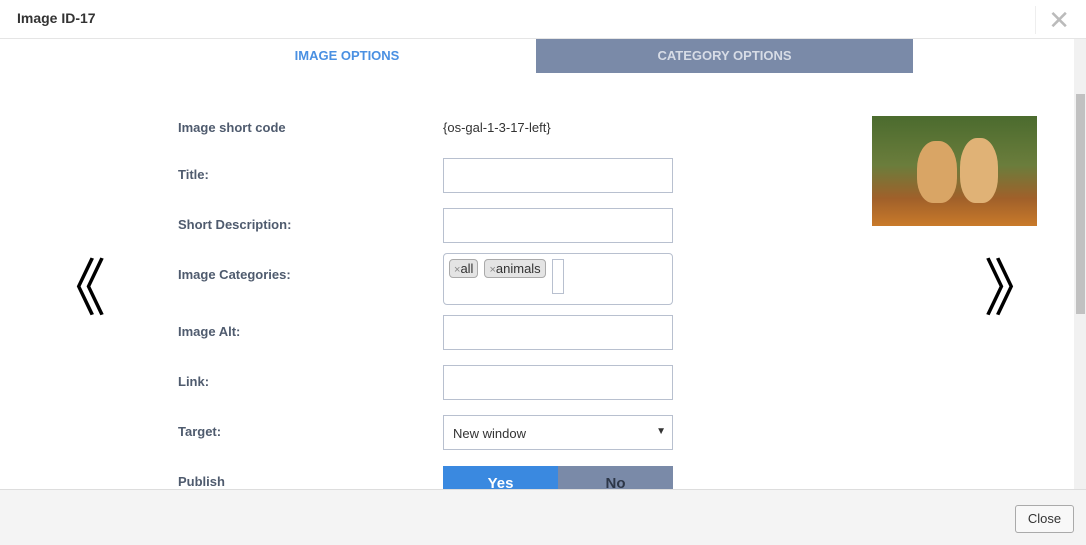 This screenshot has height=545, width=1086. What do you see at coordinates (347, 56) in the screenshot?
I see `tab-image-options: IMAGE OPTIONS` at bounding box center [347, 56].